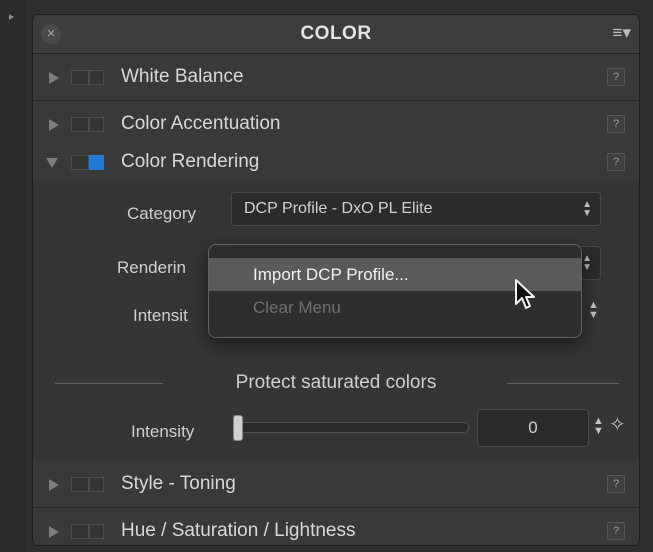 Image resolution: width=653 pixels, height=552 pixels. I want to click on panel-titlebar: × COLOR ≡▾, so click(336, 34).